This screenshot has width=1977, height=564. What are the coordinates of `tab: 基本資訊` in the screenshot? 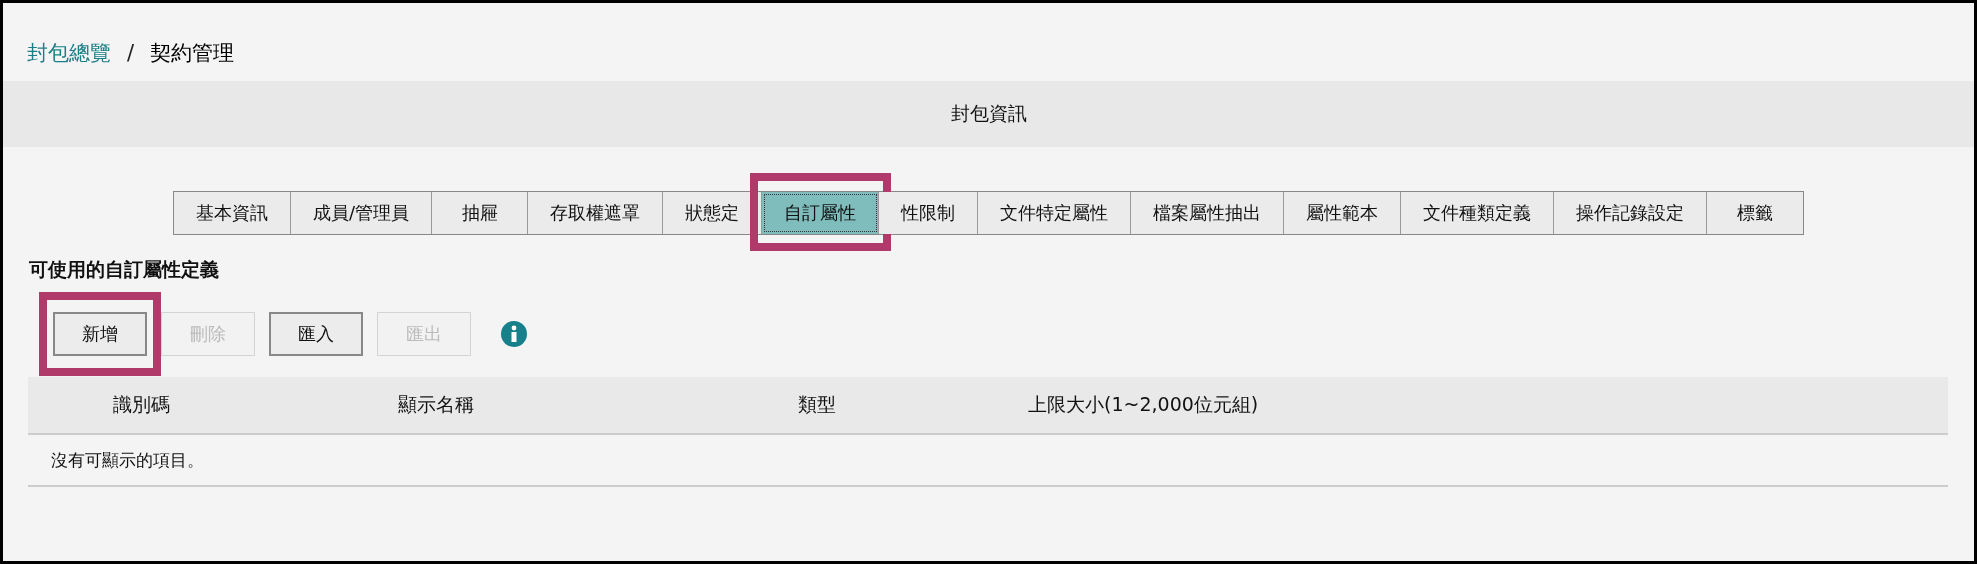 It's located at (232, 213).